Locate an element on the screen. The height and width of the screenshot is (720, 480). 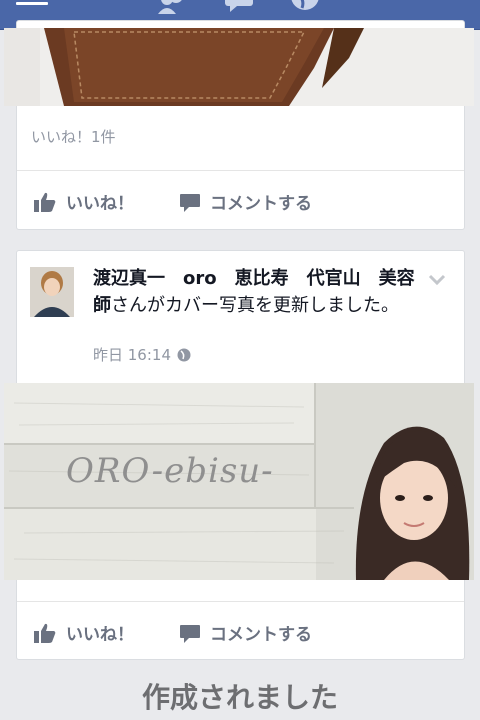
post-timestamp: 昨日 16:14 is located at coordinates (142, 354).